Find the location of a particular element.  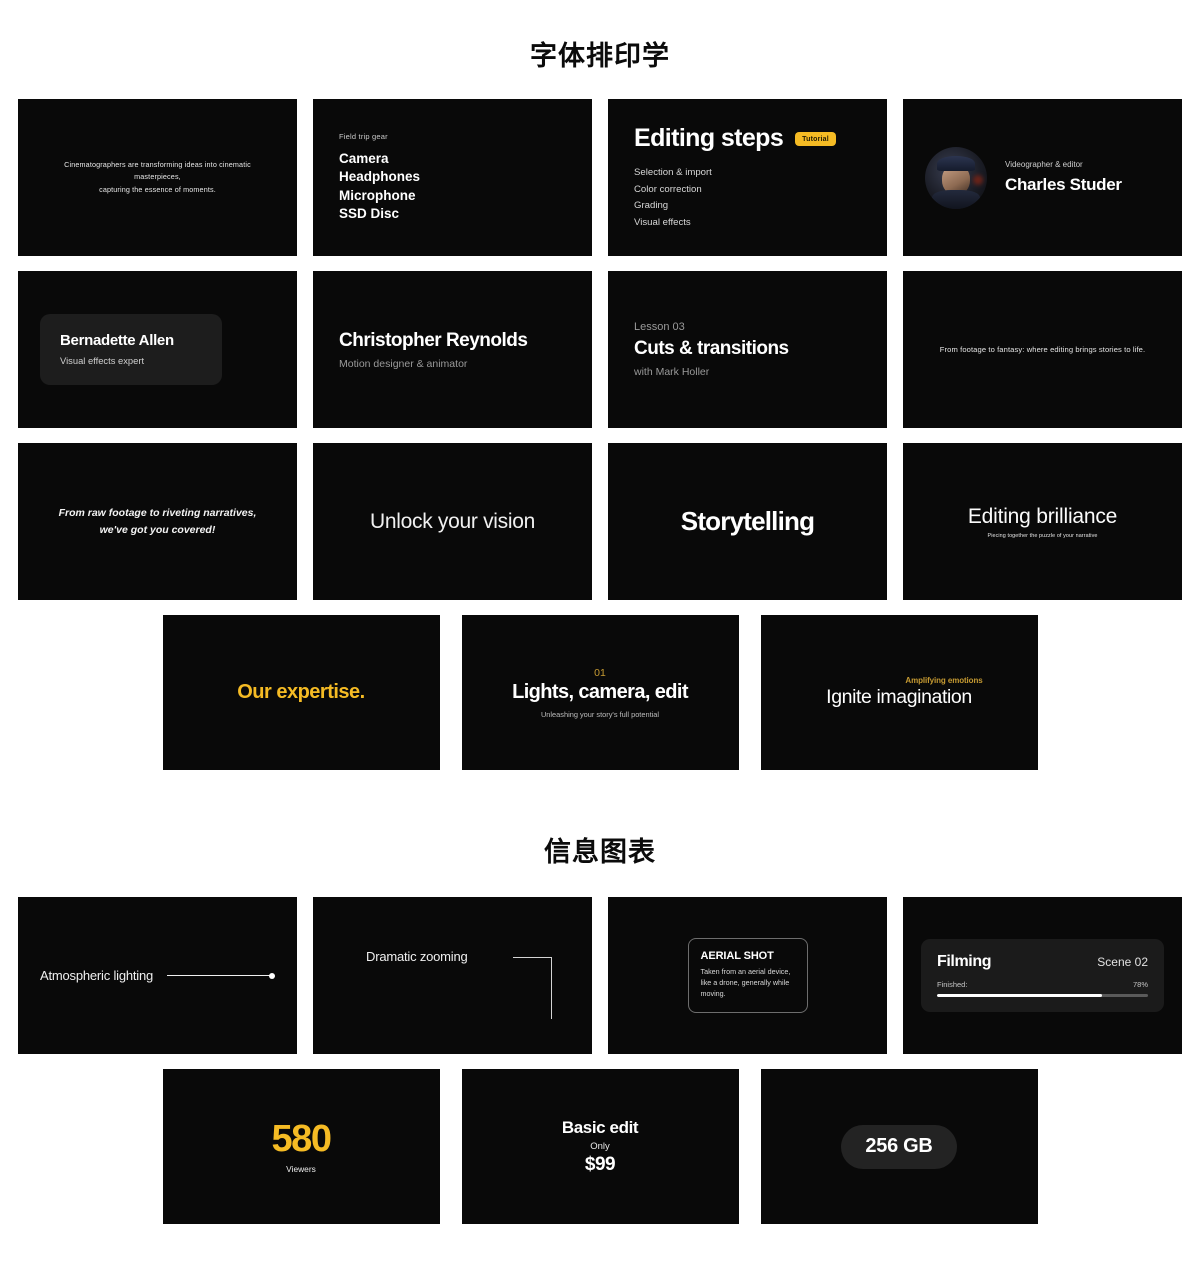

gear-item: SSD Disc is located at coordinates (369, 213).